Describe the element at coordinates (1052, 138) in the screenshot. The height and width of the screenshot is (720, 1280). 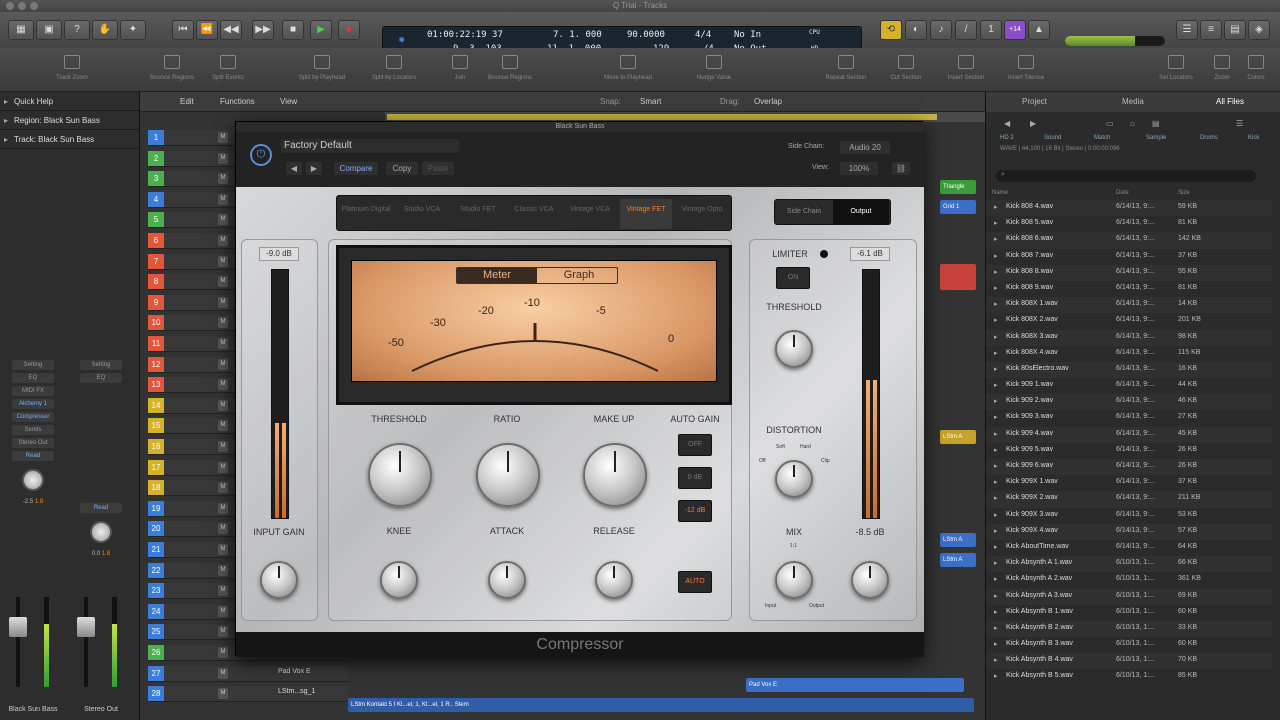
I see `breadcrumb-item: Sound` at that location.